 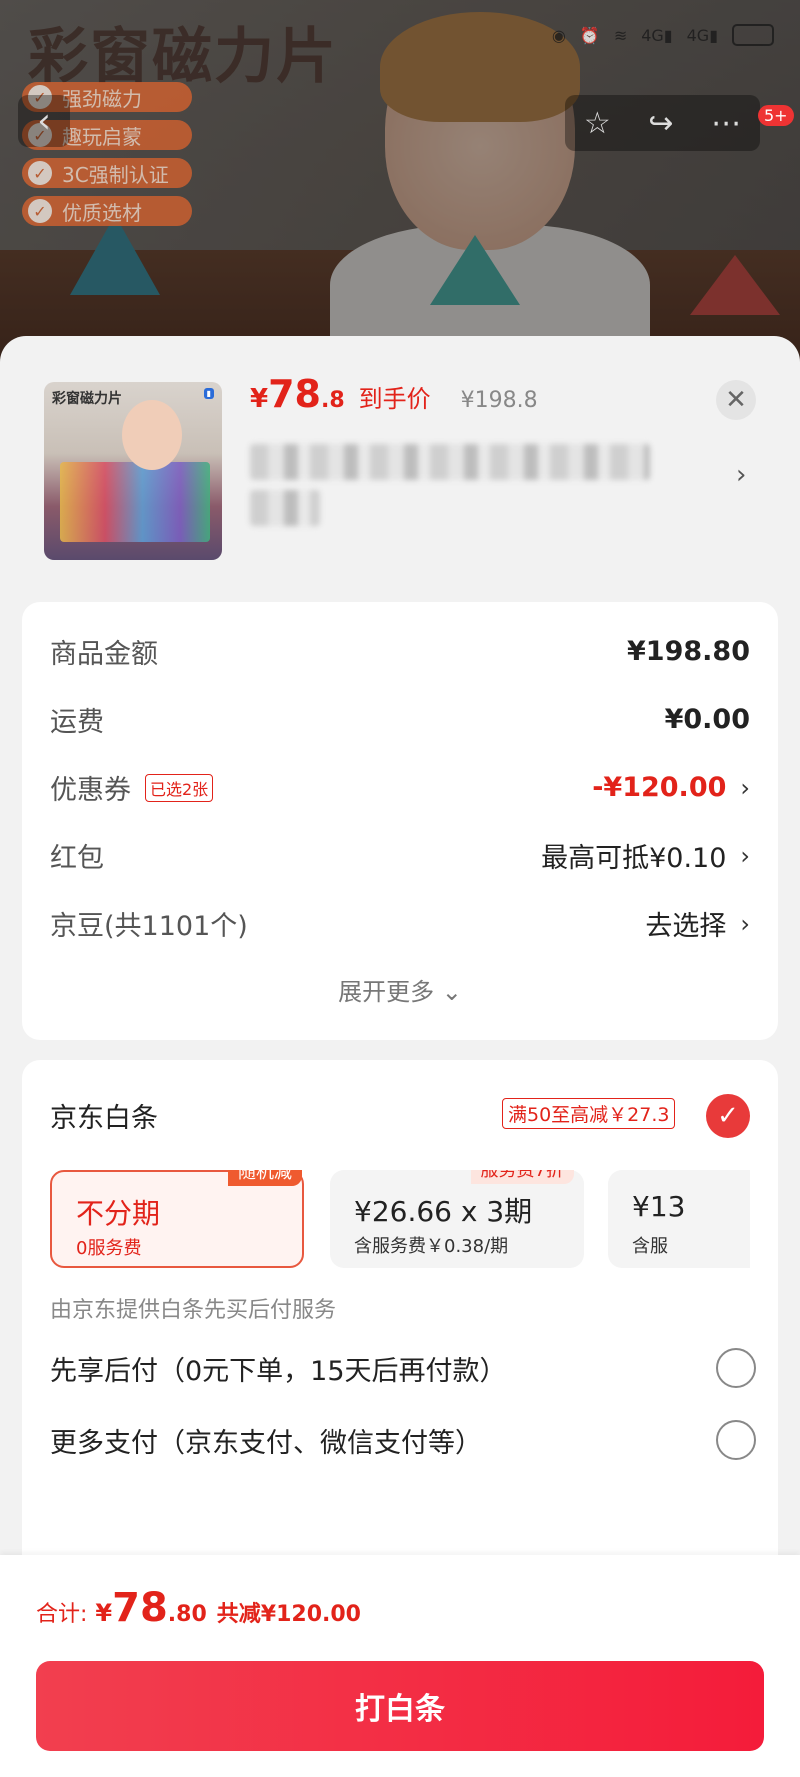 I want to click on price-integer: 78, so click(x=294, y=394).